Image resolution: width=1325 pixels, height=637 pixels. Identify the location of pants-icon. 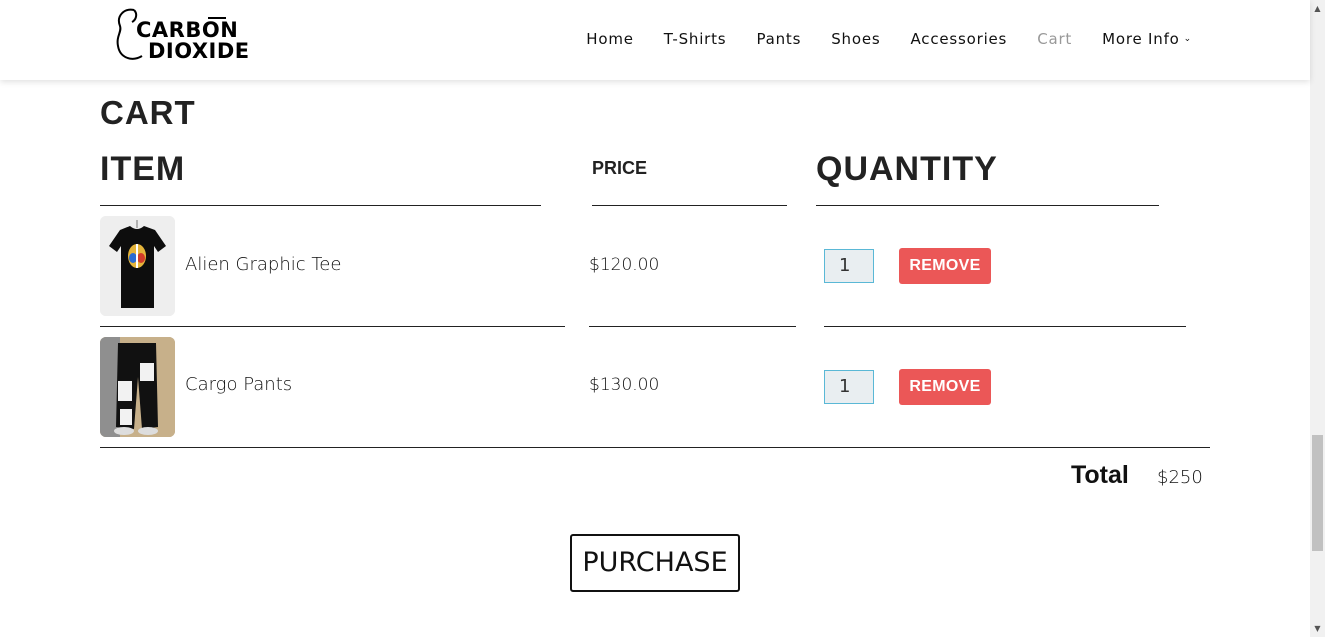
(137, 387).